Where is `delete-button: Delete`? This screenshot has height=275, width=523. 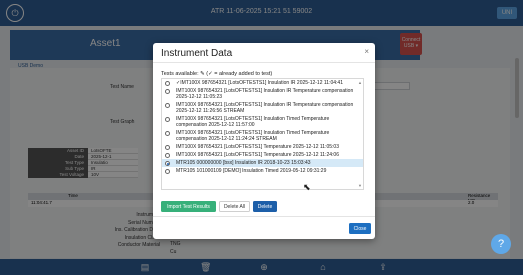
delete-button: Delete is located at coordinates (265, 206).